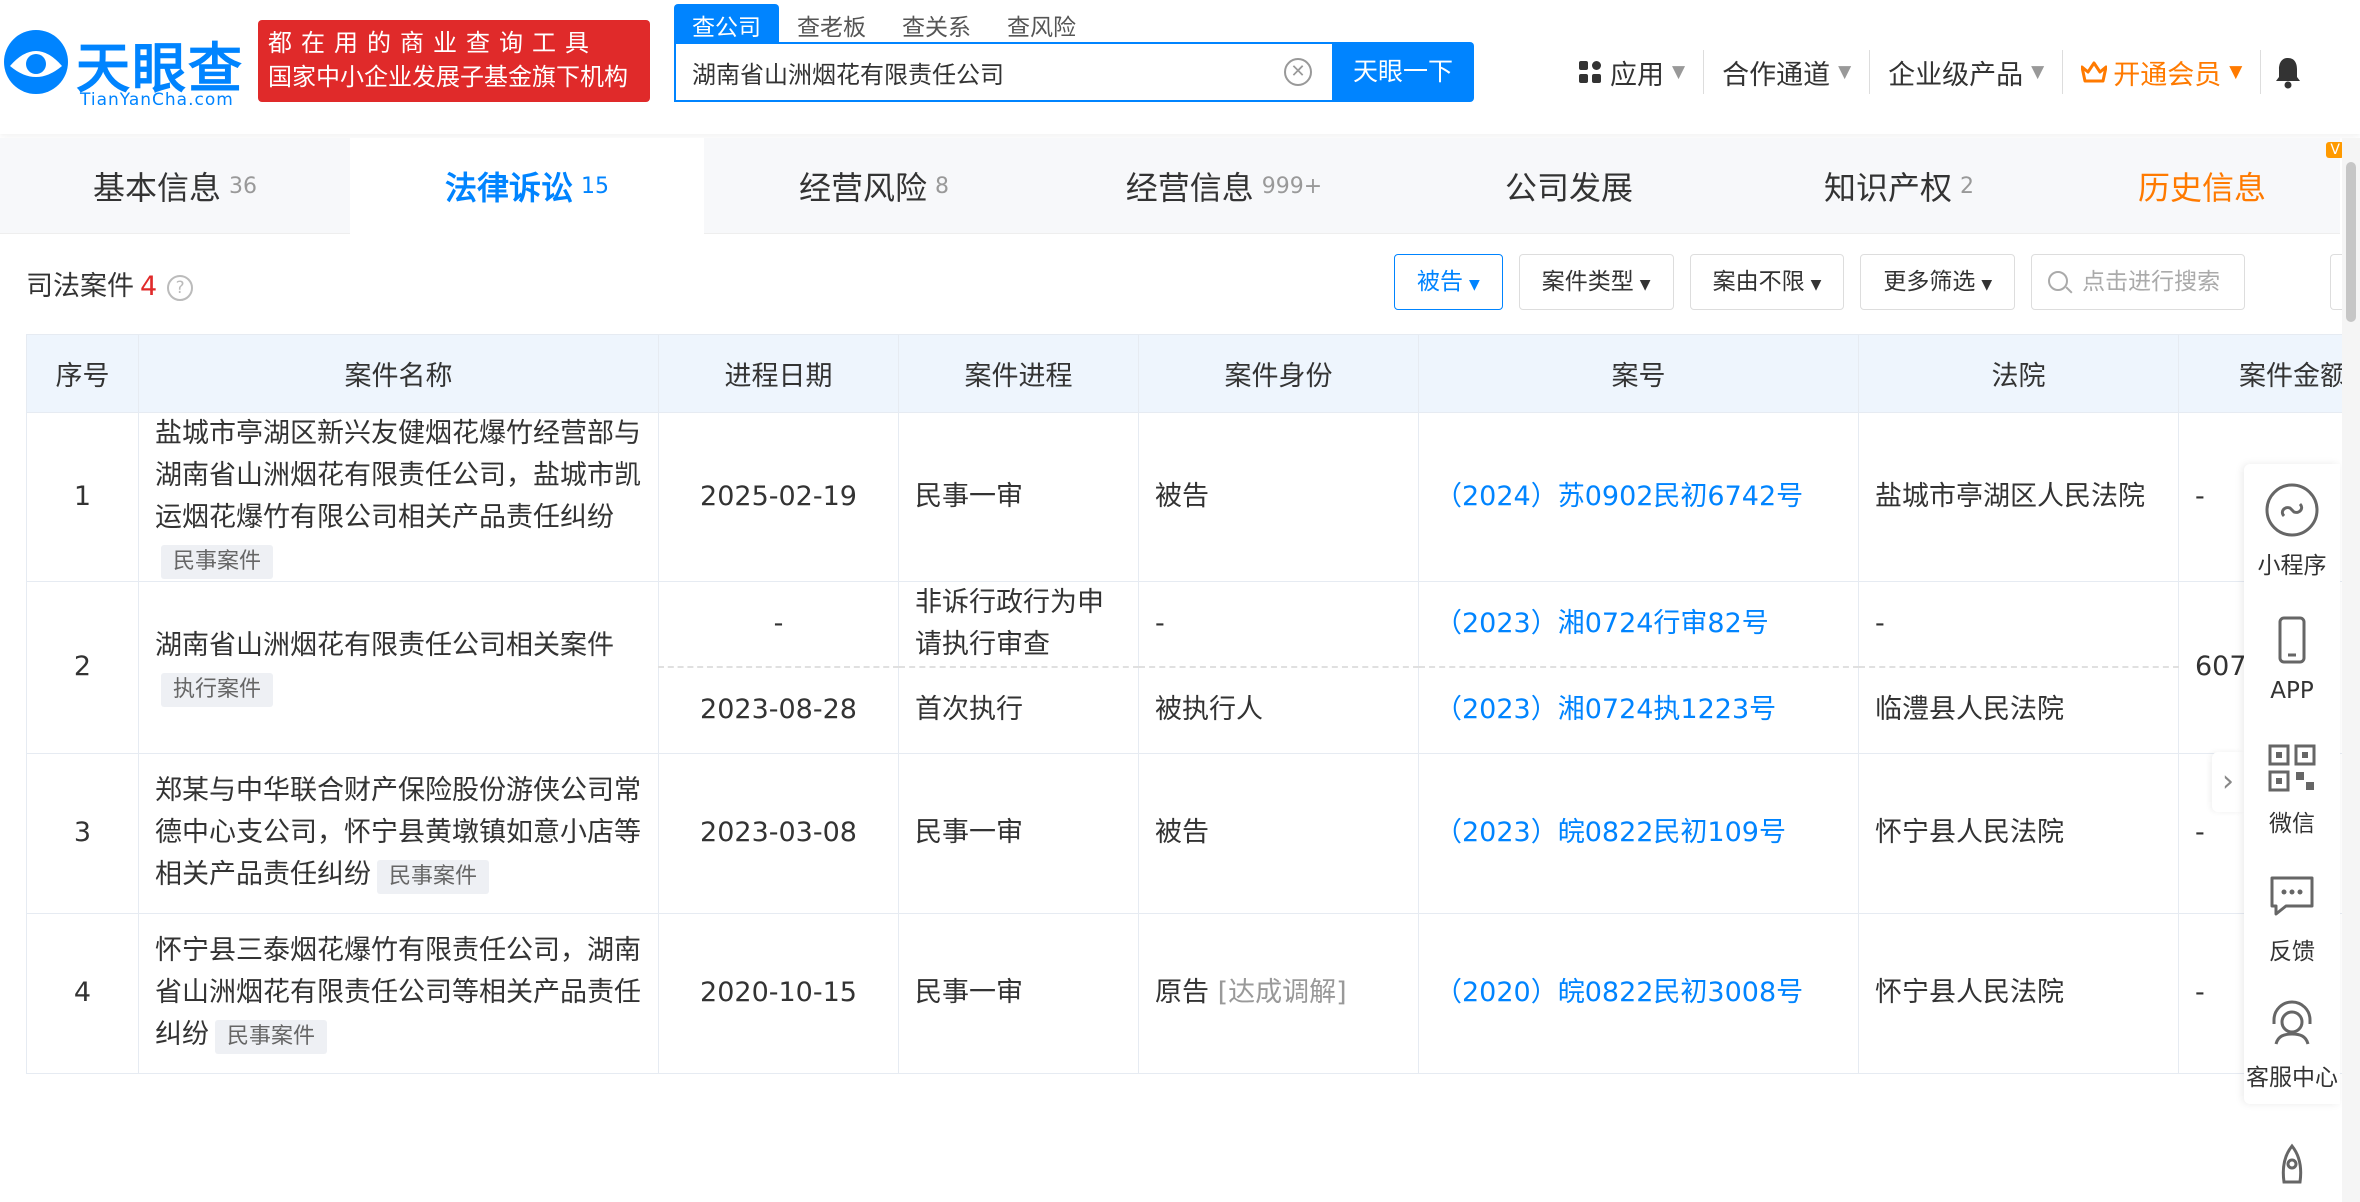 The image size is (2360, 1202). Describe the element at coordinates (80, 286) in the screenshot. I see `section-title-text: 司法案件` at that location.